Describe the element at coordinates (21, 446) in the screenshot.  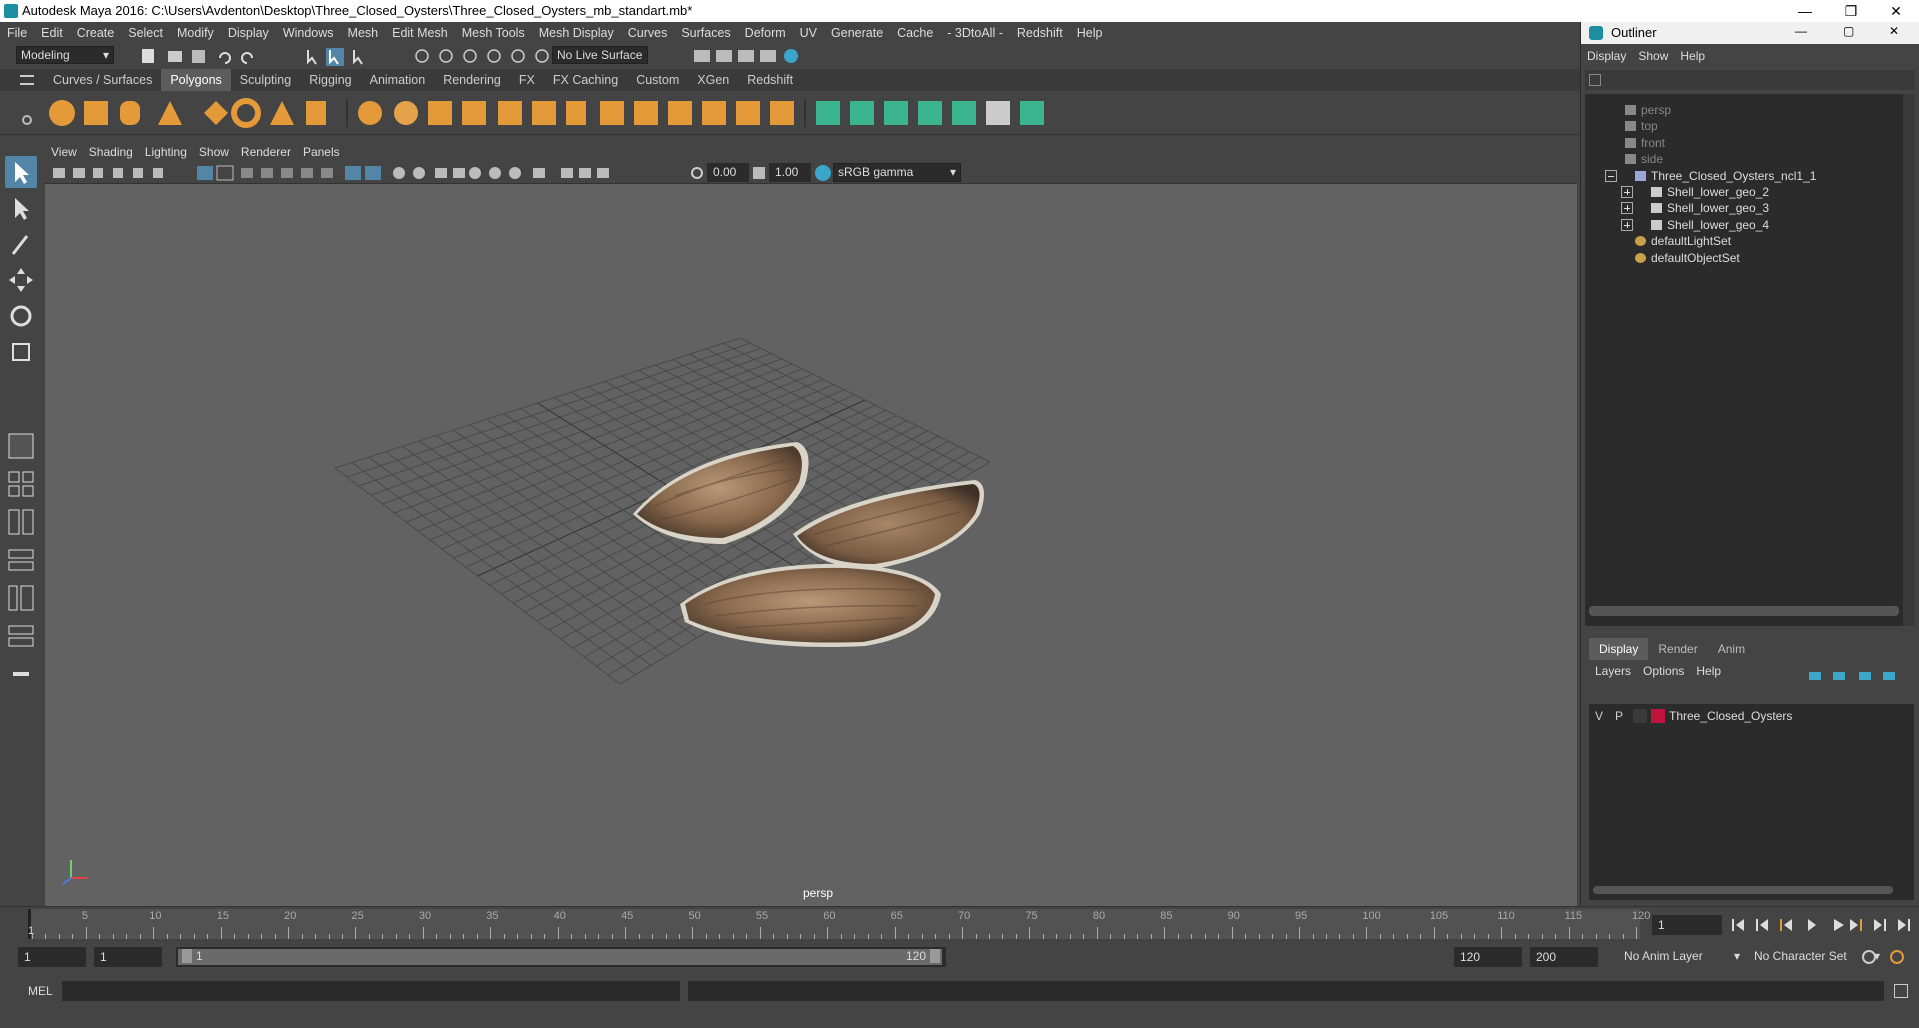
I see `layout-single-icon` at that location.